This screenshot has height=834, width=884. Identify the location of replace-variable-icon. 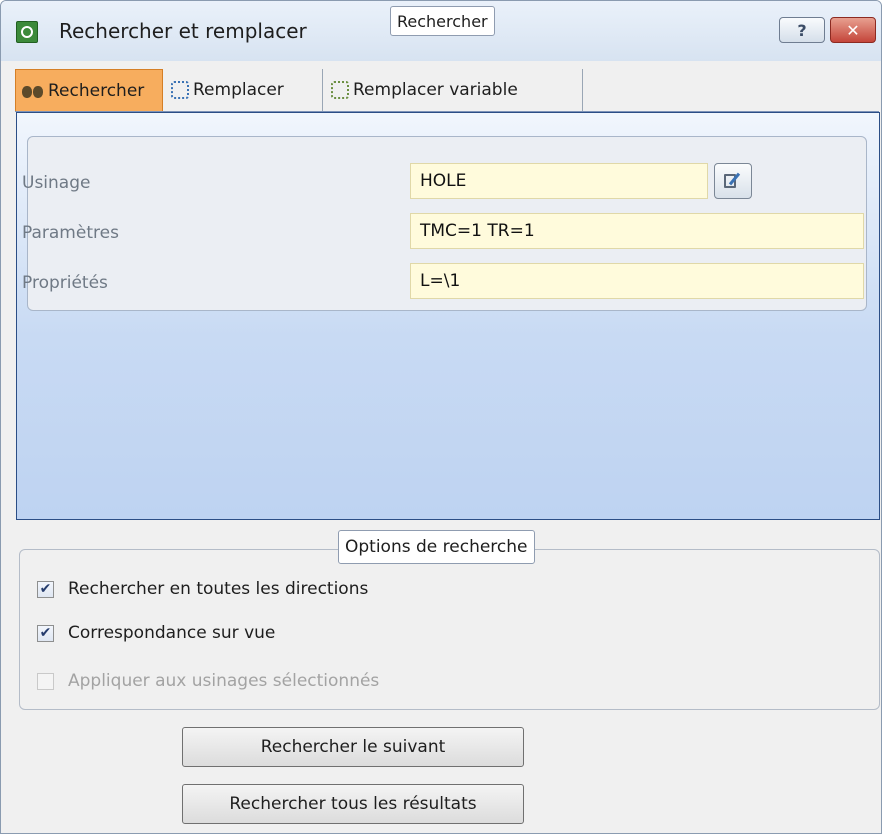
(340, 90).